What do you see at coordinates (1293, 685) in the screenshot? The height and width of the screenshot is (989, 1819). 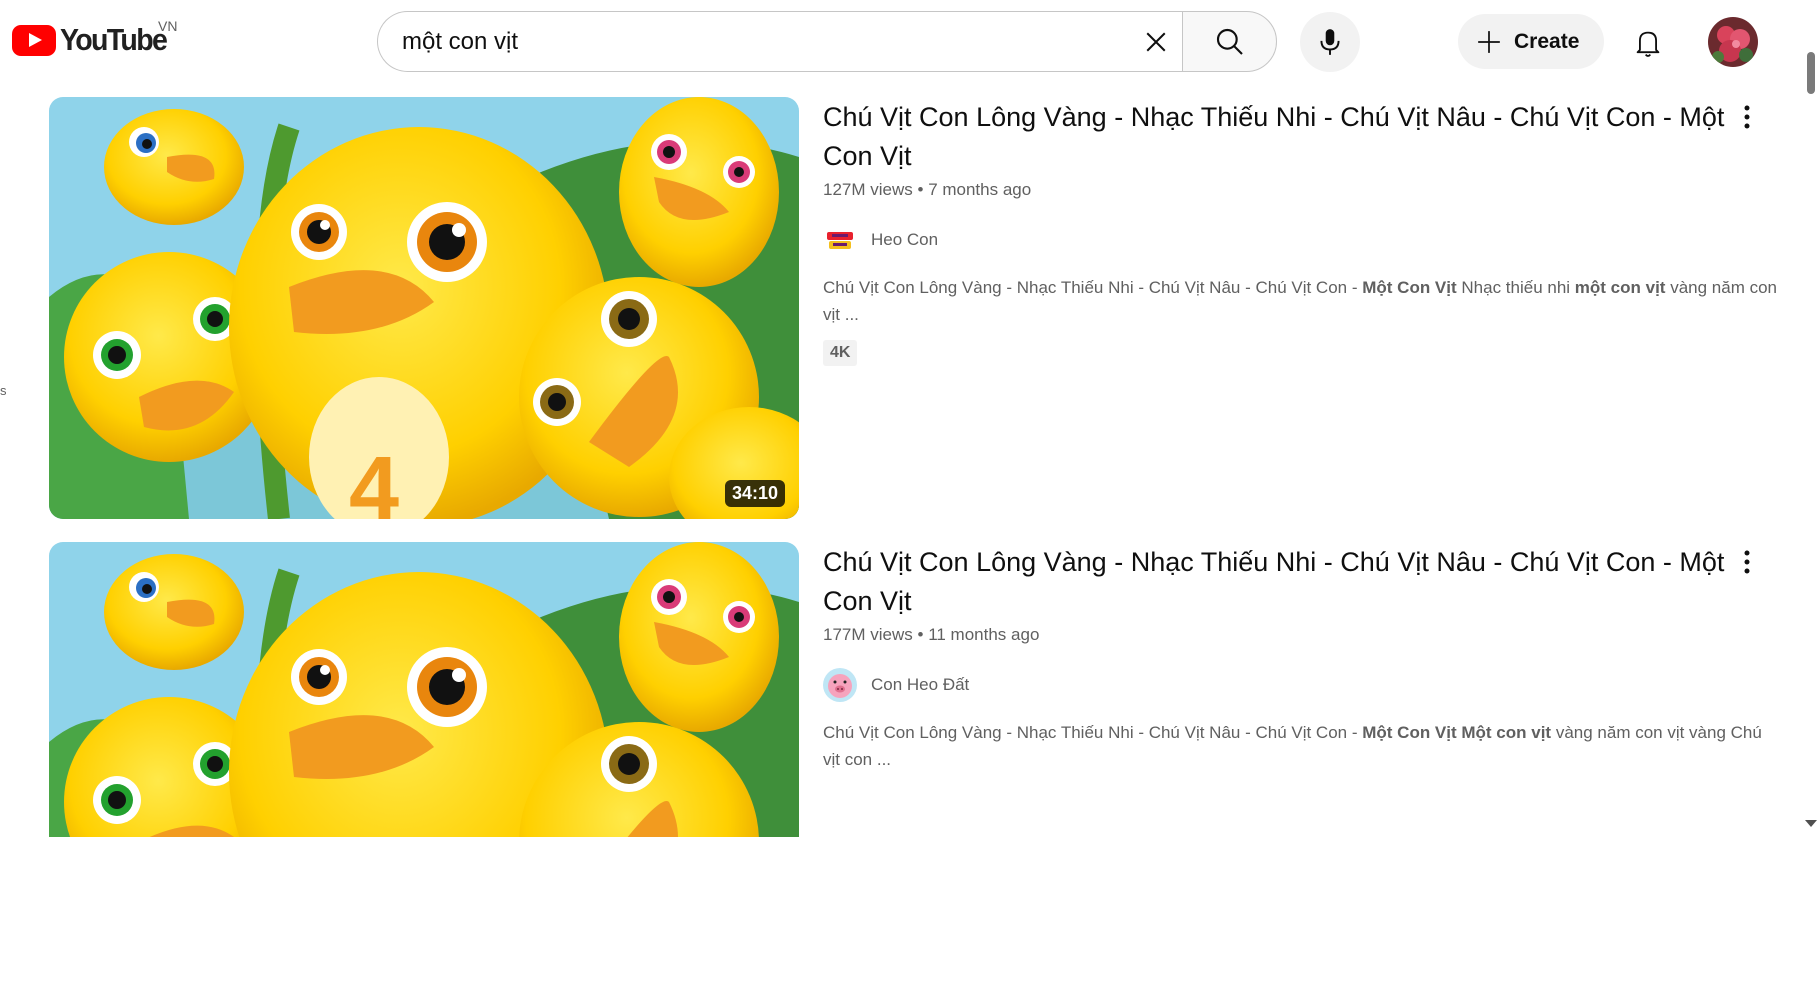 I see `channel-link: Con Heo Đất` at bounding box center [1293, 685].